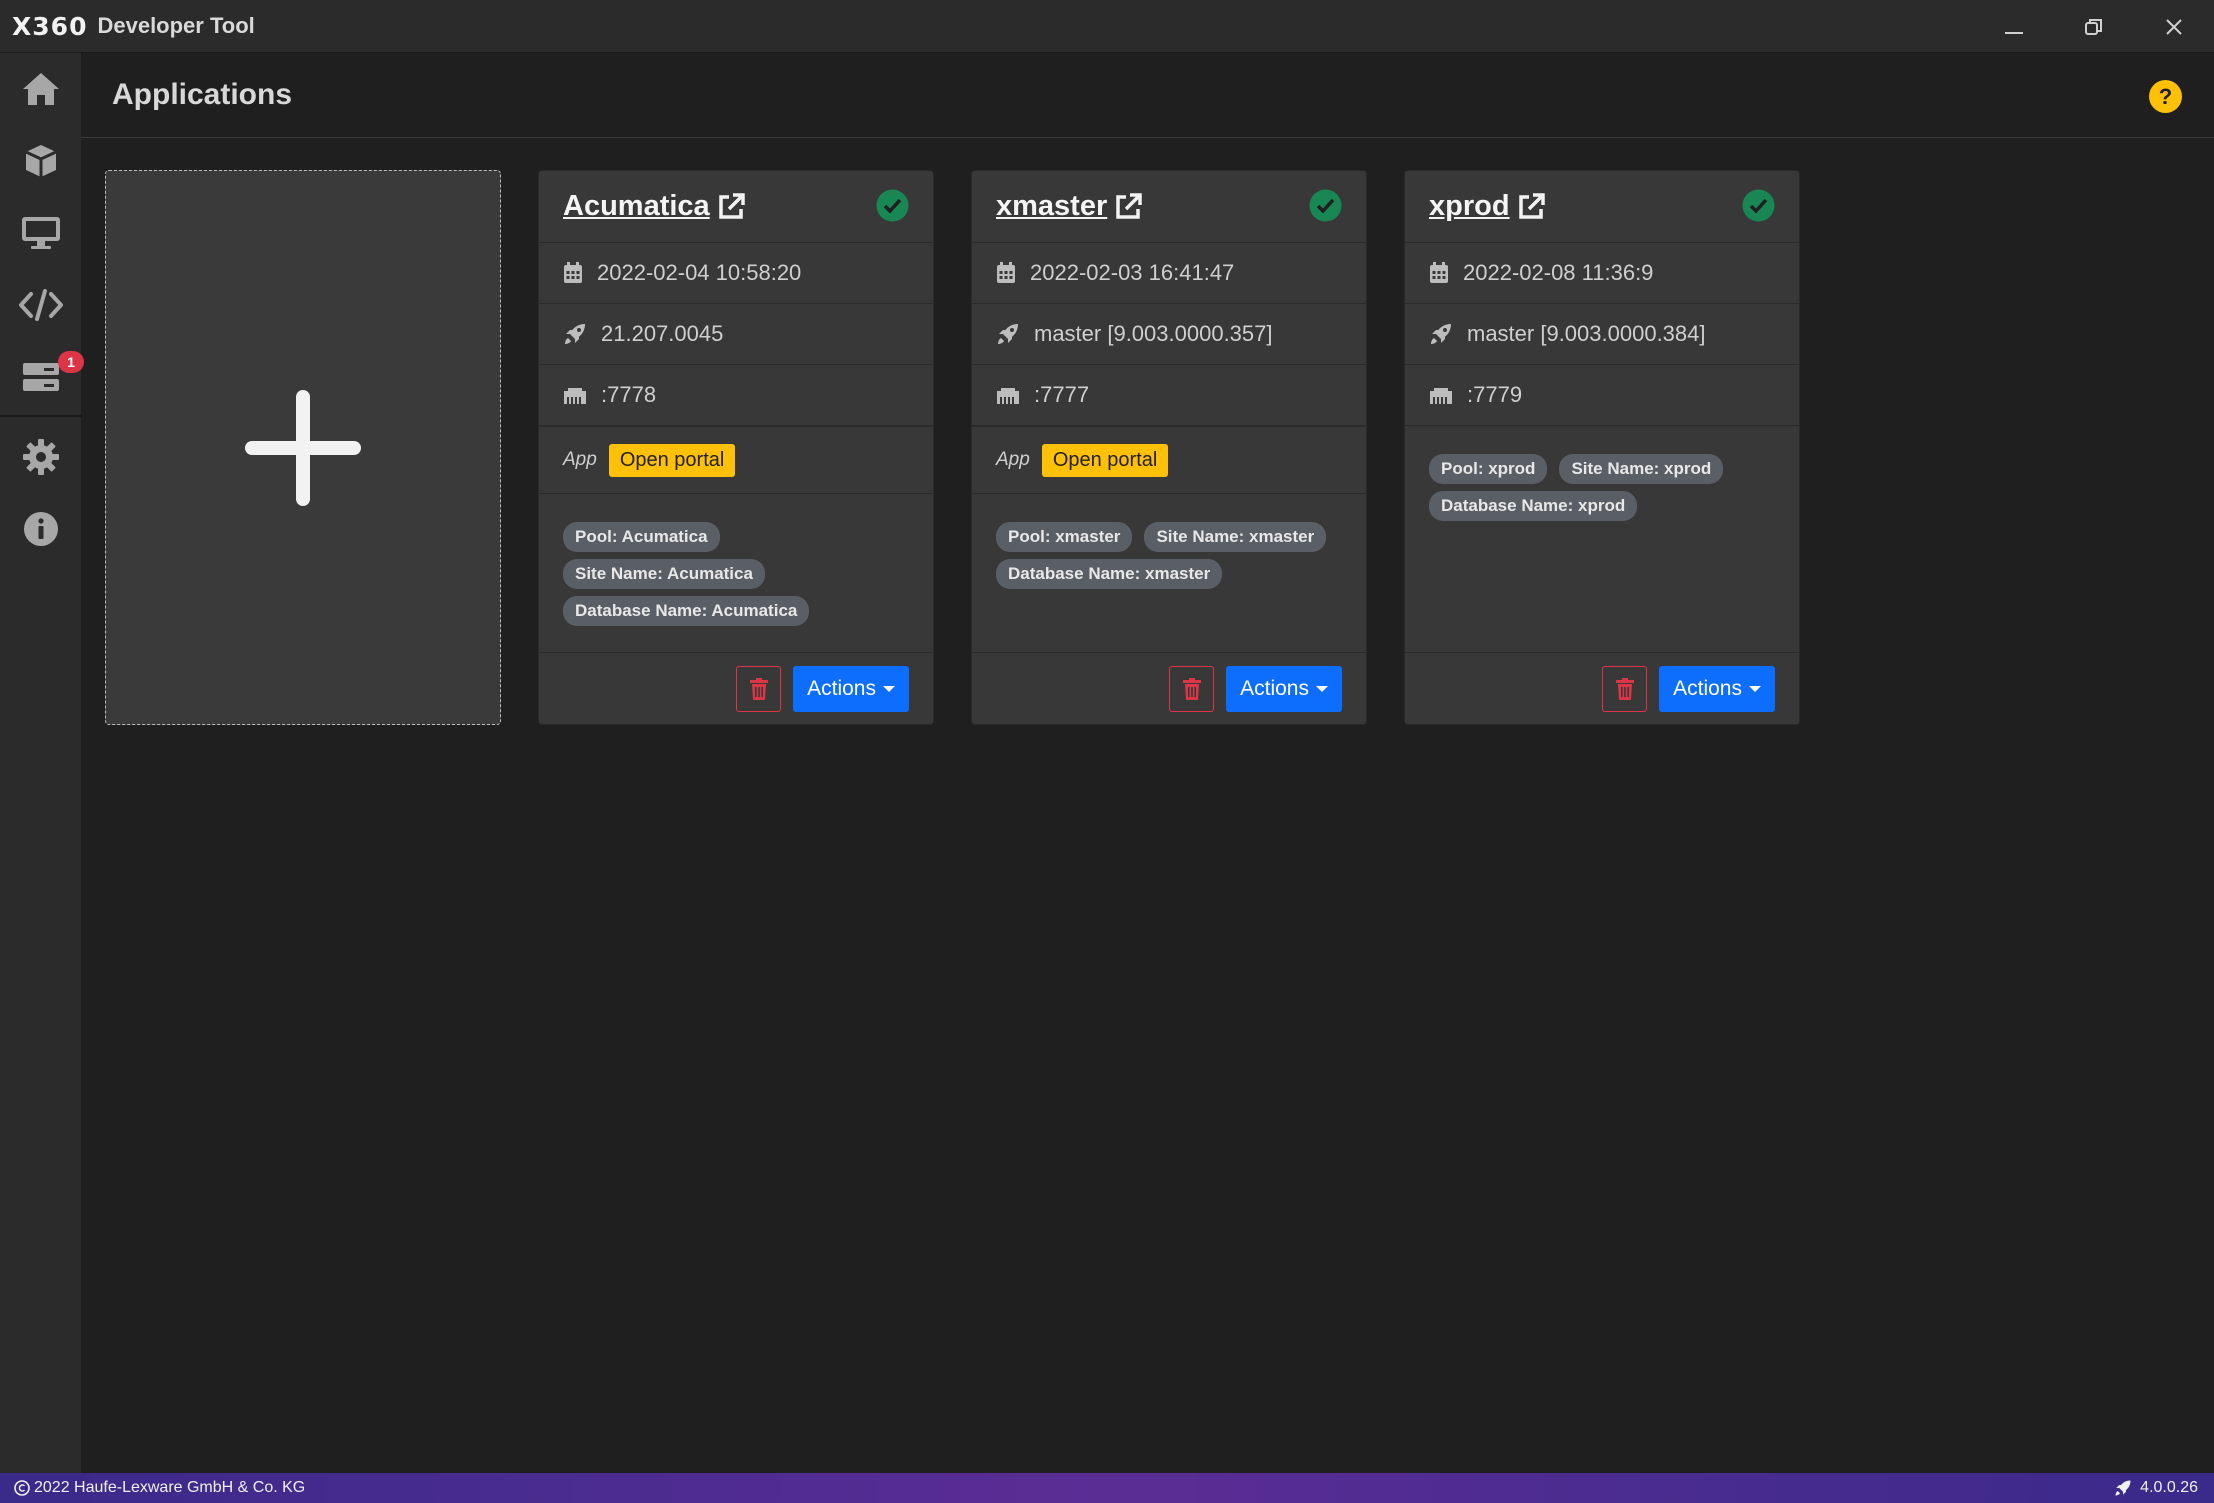 The height and width of the screenshot is (1503, 2214). Describe the element at coordinates (303, 447) in the screenshot. I see `add-application-card` at that location.